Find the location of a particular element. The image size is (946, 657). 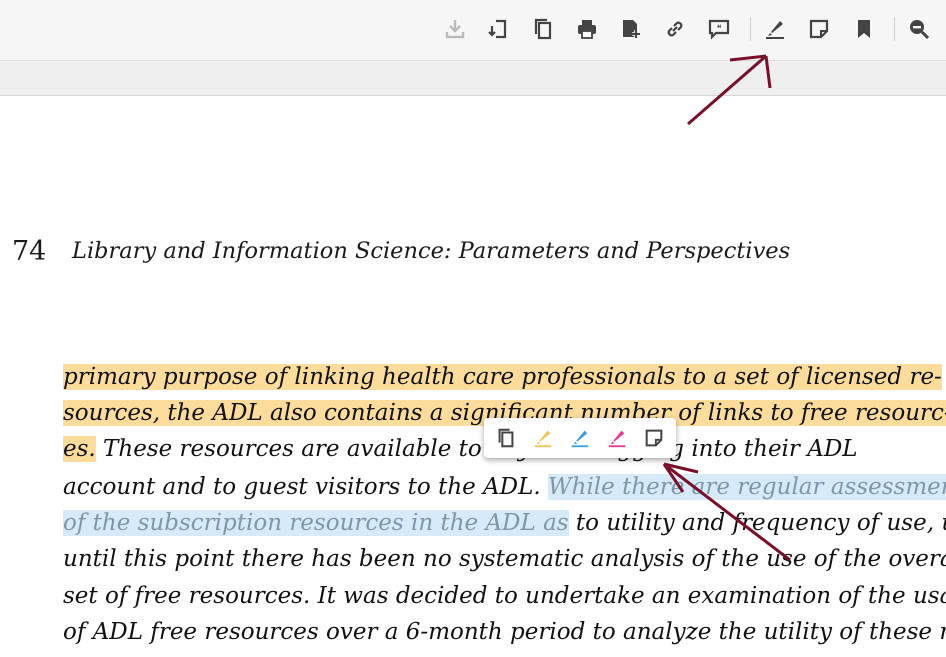

zoom-out-button is located at coordinates (919, 29).